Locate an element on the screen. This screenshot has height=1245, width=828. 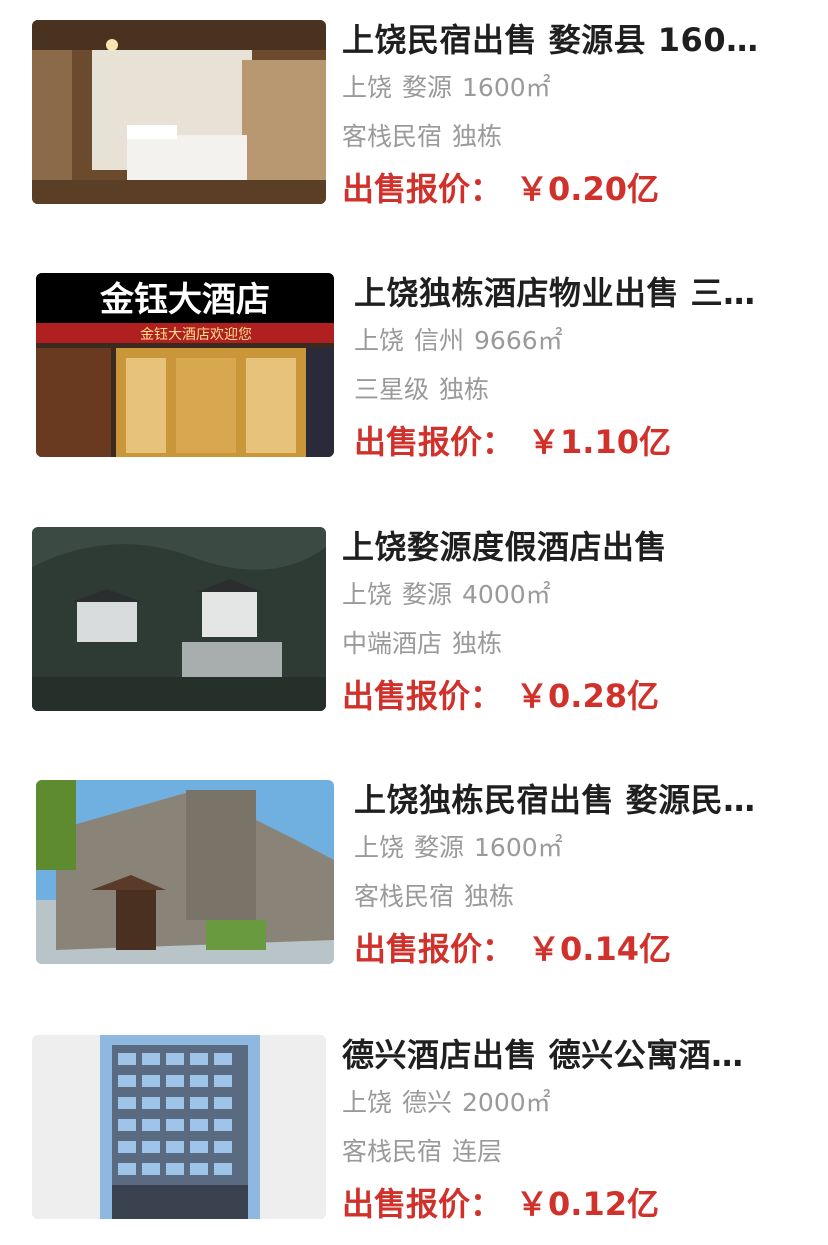
area-label: 2000㎡ is located at coordinates (506, 1102).